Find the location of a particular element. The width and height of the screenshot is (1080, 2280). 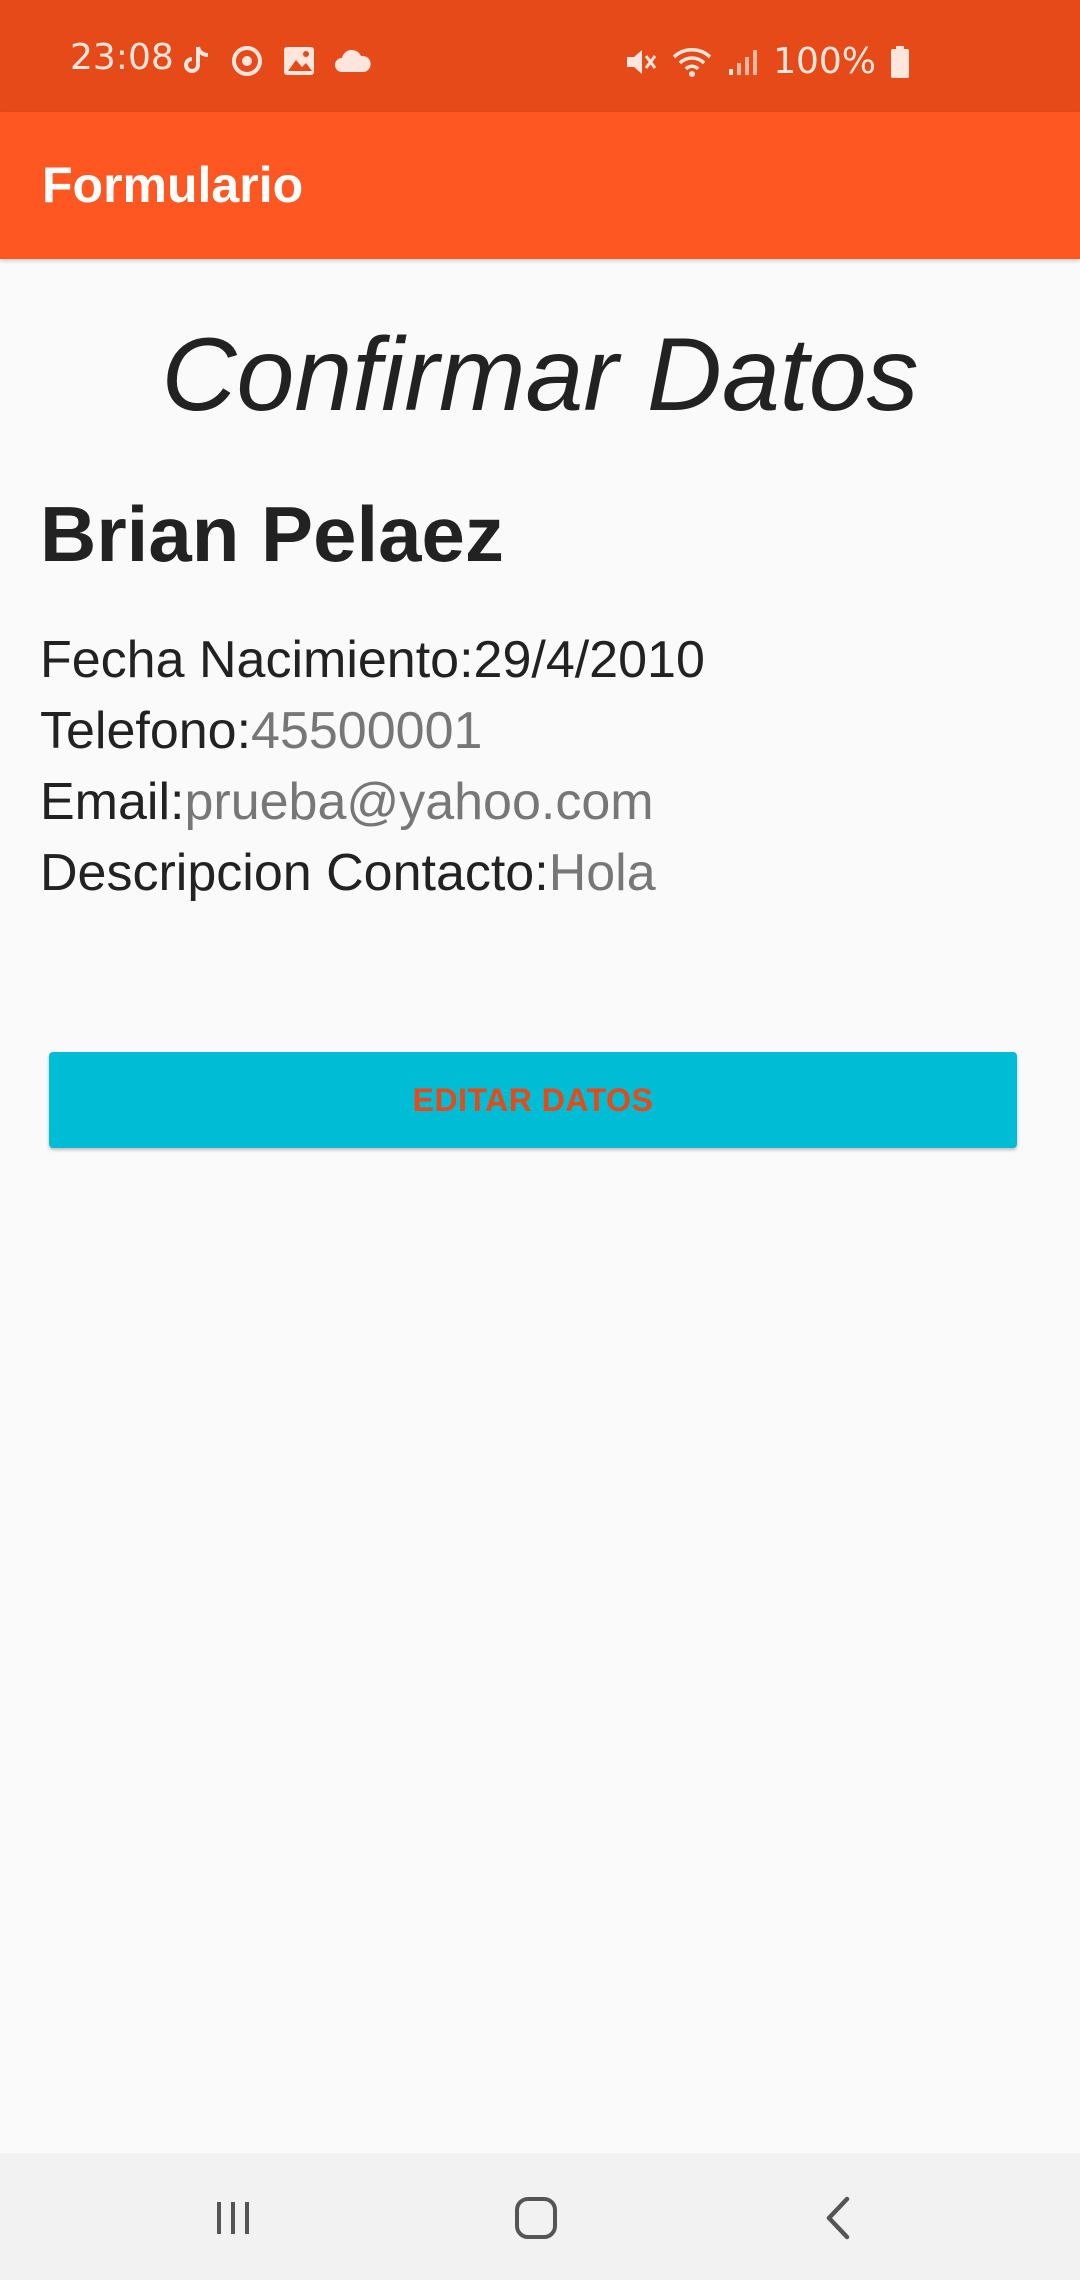

birth-date-row: Fecha Nacimiento:29/4/2010 is located at coordinates (372, 660).